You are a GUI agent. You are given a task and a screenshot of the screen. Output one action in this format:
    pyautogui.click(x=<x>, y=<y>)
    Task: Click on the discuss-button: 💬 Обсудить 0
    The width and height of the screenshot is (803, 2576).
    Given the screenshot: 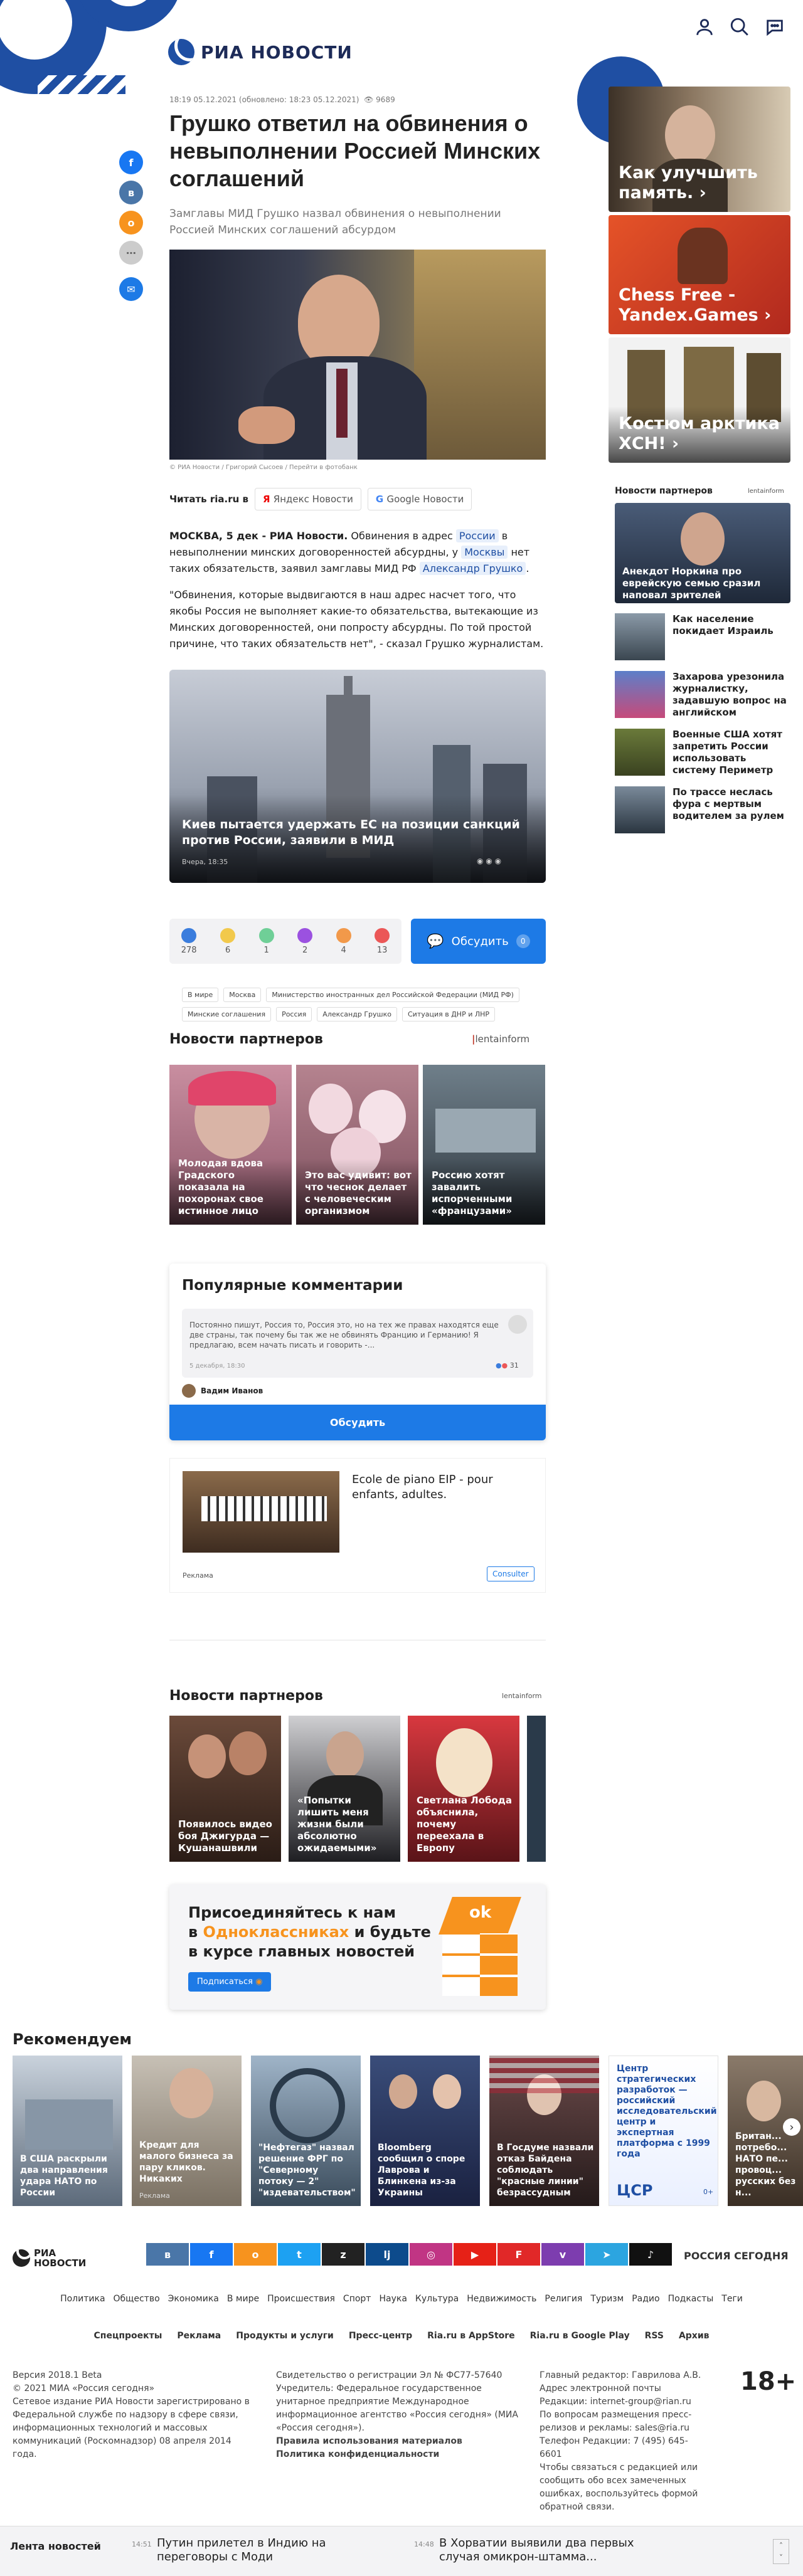 What is the action you would take?
    pyautogui.click(x=478, y=941)
    